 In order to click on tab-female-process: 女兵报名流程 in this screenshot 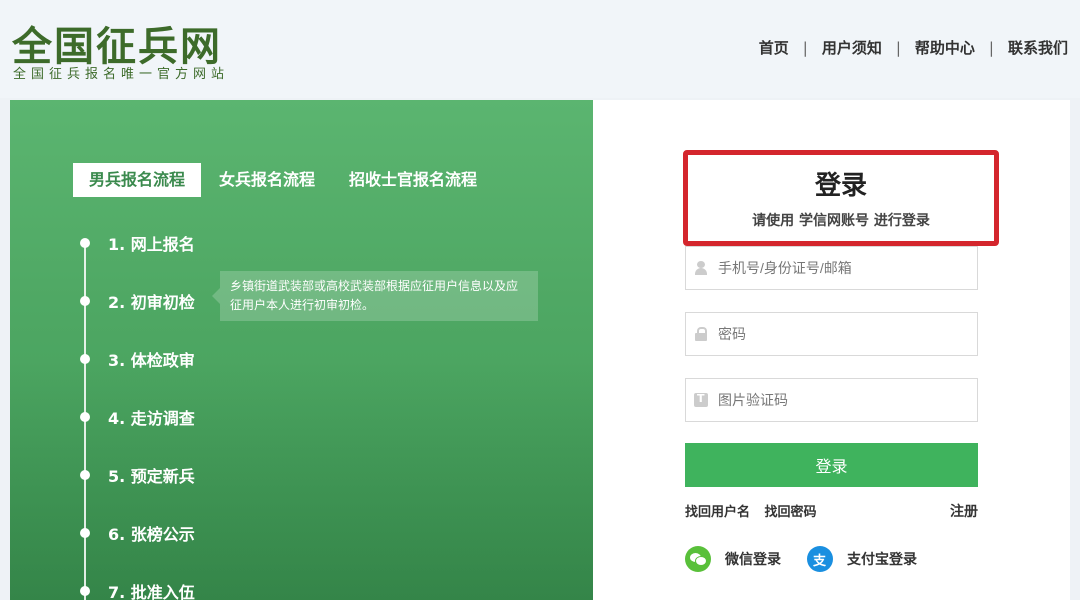, I will do `click(267, 180)`.